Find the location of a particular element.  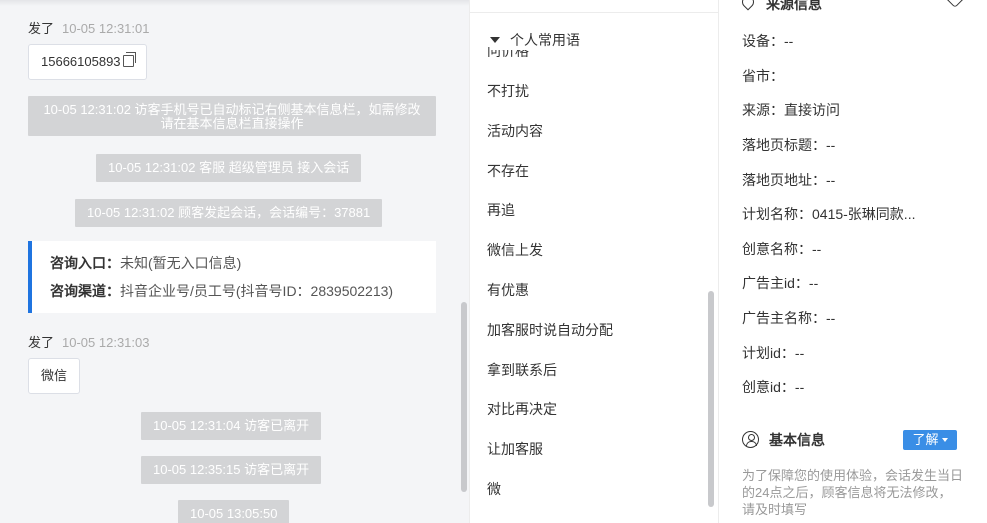

message-text: 微信 is located at coordinates (54, 375).